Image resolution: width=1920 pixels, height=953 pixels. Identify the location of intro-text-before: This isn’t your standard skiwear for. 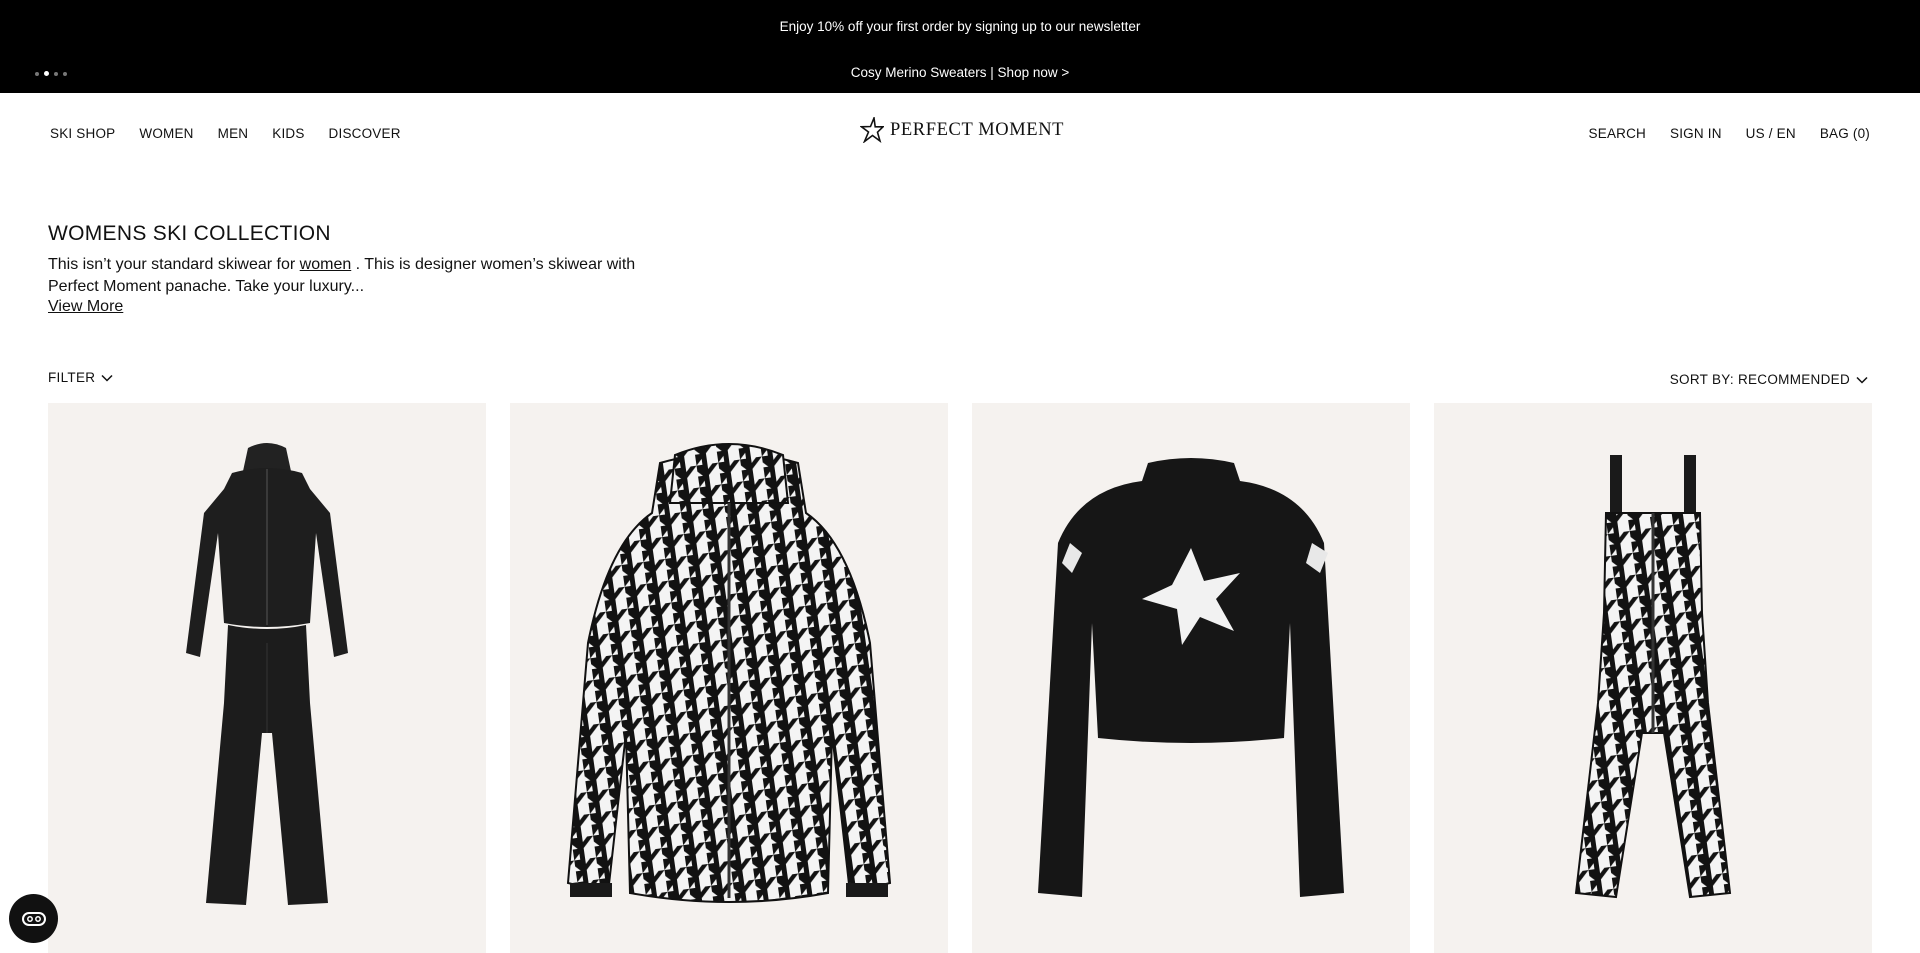
(174, 264).